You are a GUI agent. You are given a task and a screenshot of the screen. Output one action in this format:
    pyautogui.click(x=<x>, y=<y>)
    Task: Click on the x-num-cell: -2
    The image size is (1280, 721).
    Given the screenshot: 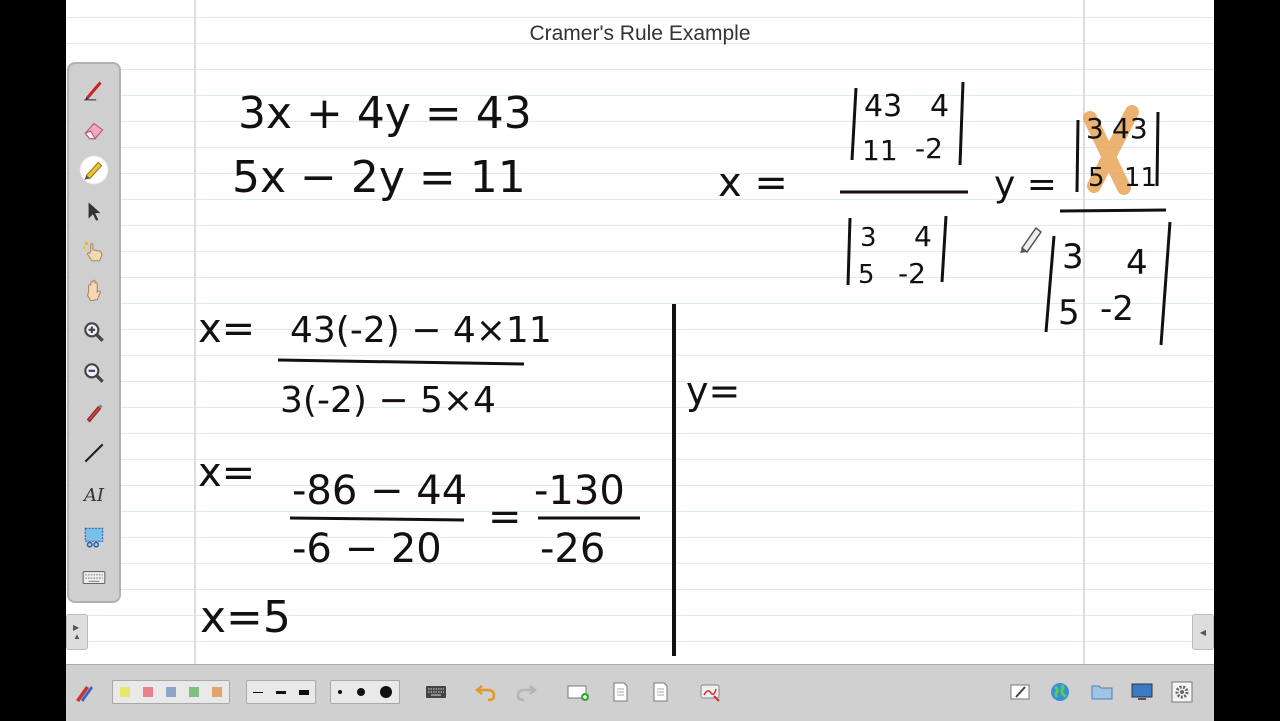 What is the action you would take?
    pyautogui.click(x=929, y=148)
    